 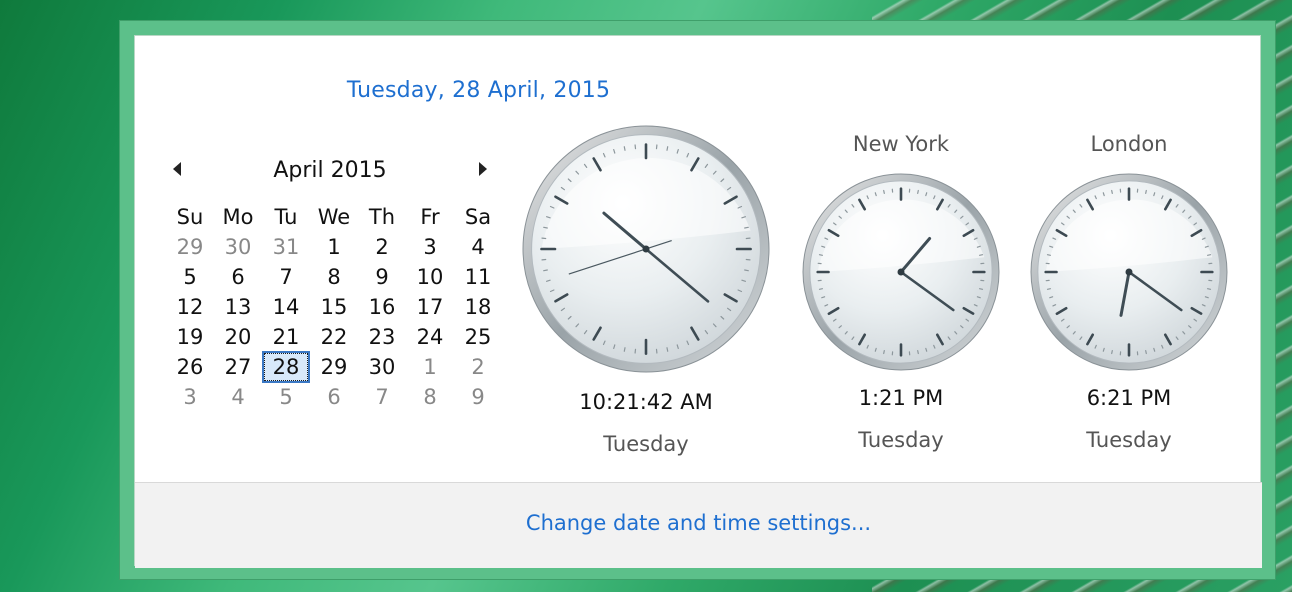 I want to click on calendar-day: 21, so click(x=286, y=337).